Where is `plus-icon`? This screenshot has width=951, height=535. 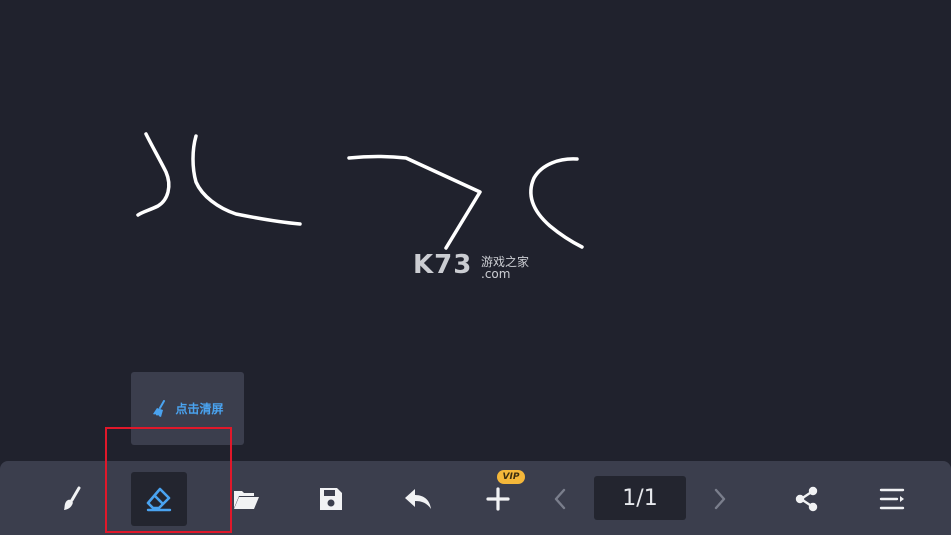 plus-icon is located at coordinates (498, 499).